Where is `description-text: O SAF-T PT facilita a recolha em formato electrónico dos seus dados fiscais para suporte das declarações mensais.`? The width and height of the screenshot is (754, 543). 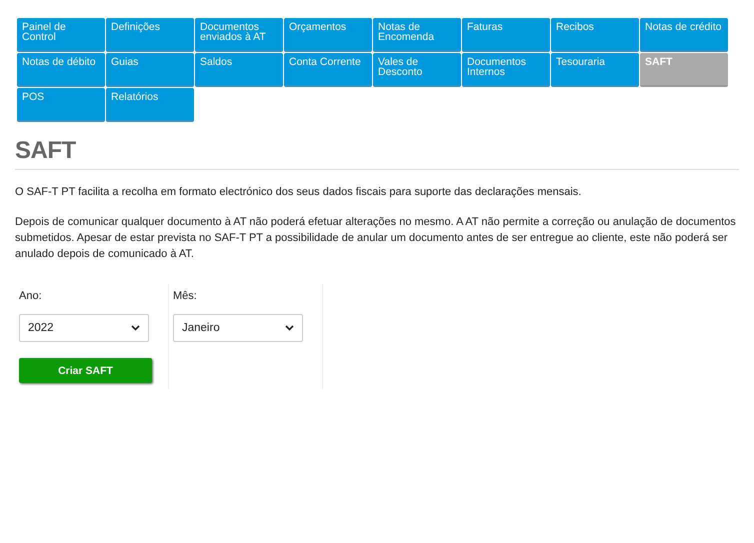 description-text: O SAF-T PT facilita a recolha em formato electrónico dos seus dados fiscais para suporte das declarações mensais. is located at coordinates (298, 192).